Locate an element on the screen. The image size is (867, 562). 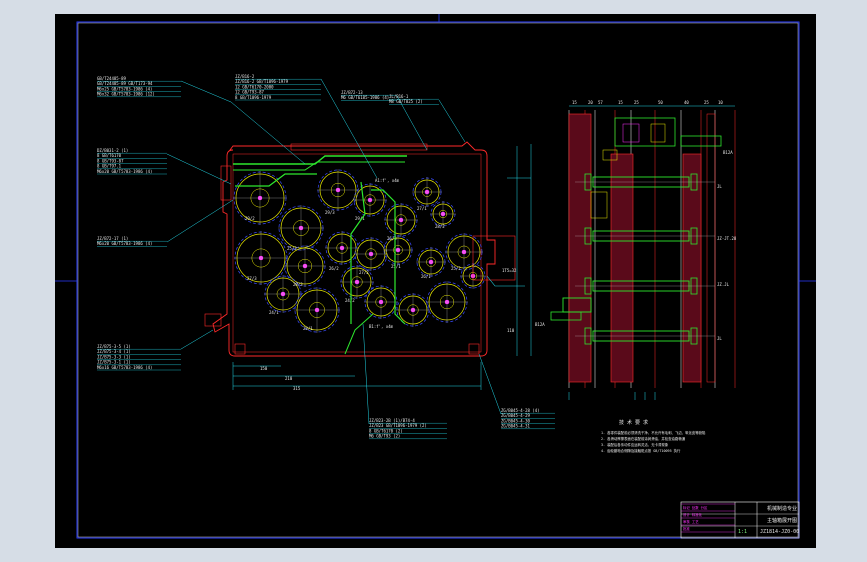
callout-left-3-leader is located at coordinates (200, 221).